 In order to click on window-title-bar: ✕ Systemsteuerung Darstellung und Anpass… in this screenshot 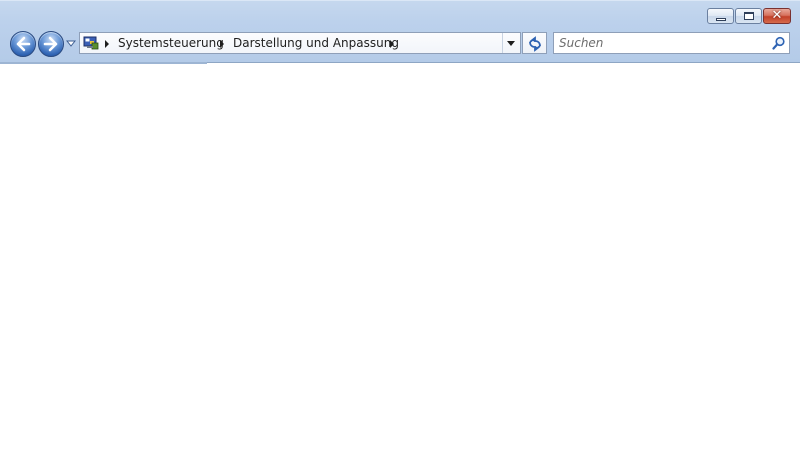, I will do `click(400, 31)`.